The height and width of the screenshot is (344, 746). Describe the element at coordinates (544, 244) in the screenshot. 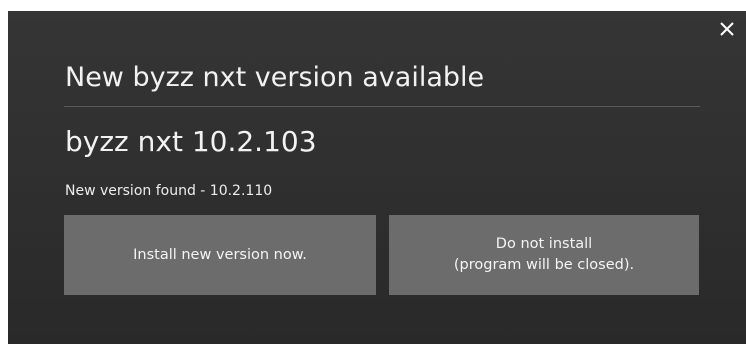

I see `do-not-install-label-line1: Do not install` at that location.